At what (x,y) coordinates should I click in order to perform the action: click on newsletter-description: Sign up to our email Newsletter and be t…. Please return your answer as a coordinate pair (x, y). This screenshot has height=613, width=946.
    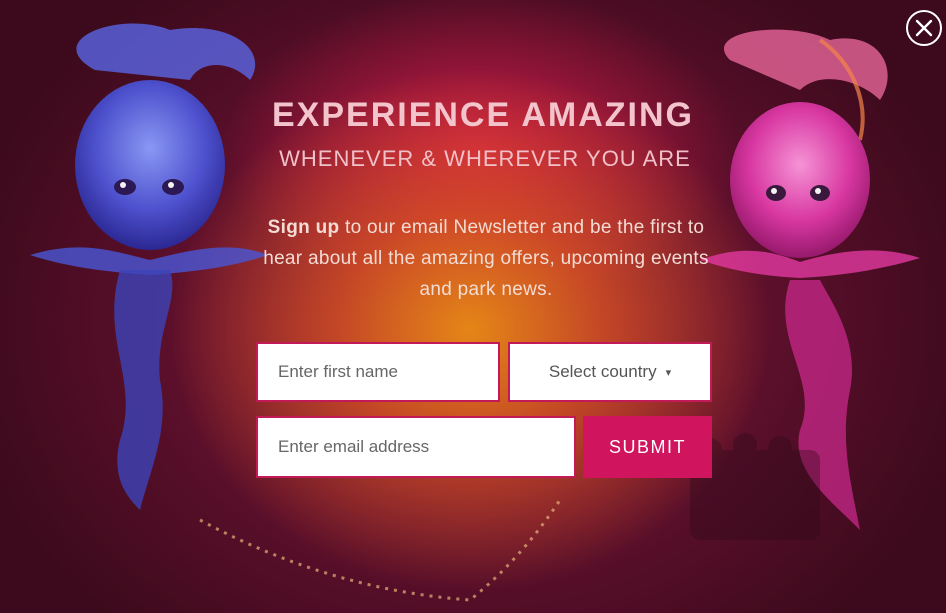
    Looking at the image, I should click on (486, 258).